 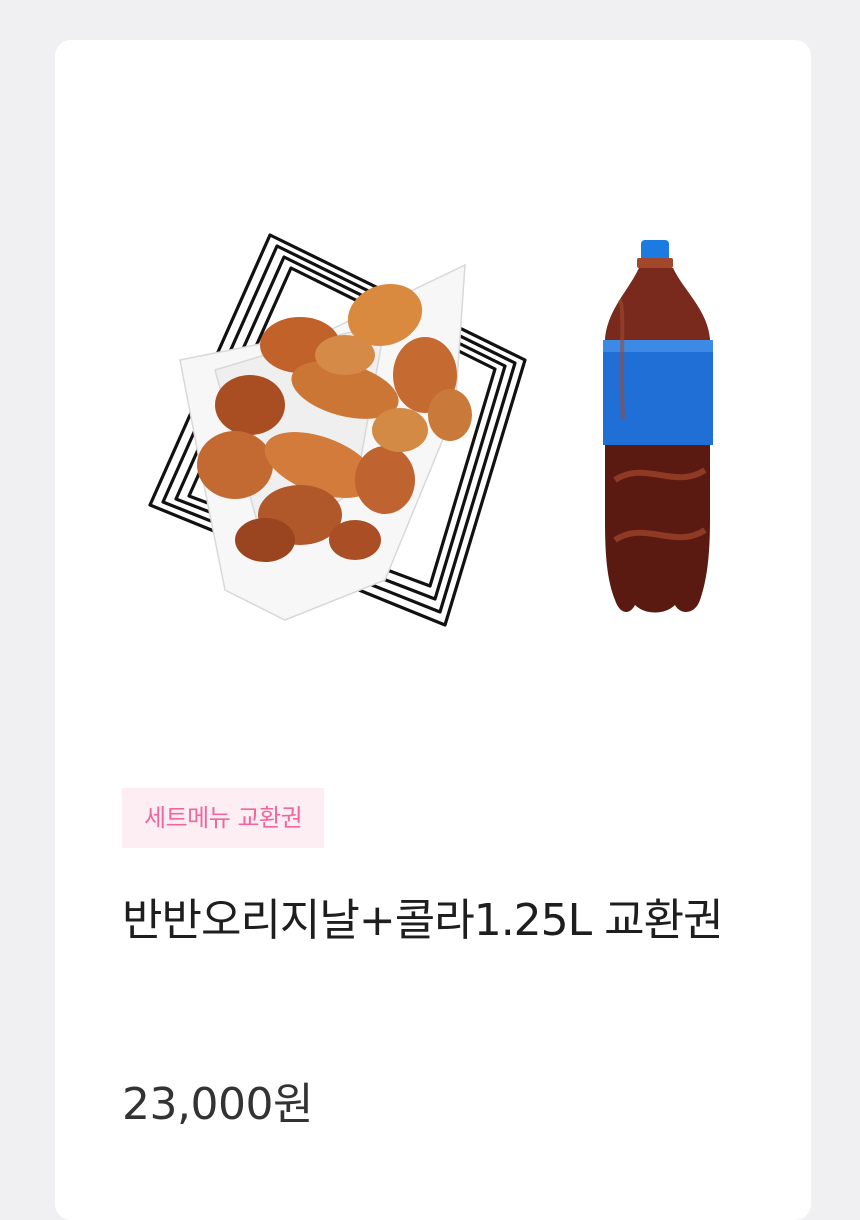 What do you see at coordinates (217, 1104) in the screenshot?
I see `product-price: 23,000원` at bounding box center [217, 1104].